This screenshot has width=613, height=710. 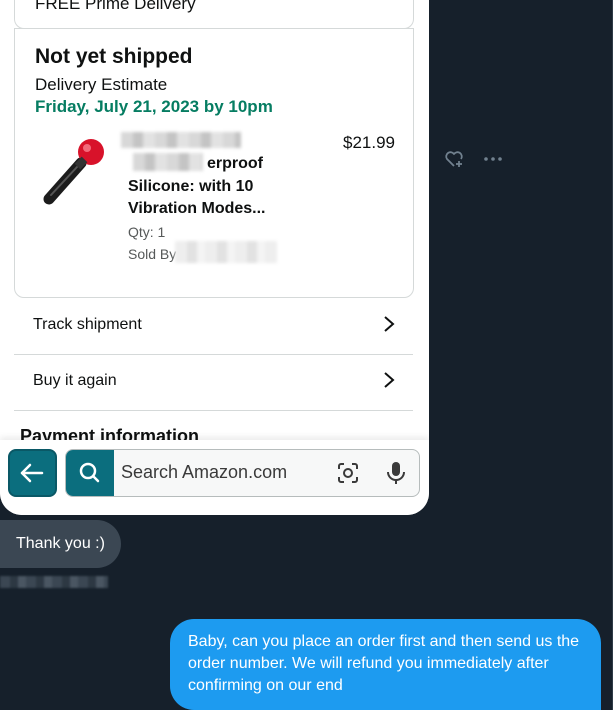 What do you see at coordinates (115, 6) in the screenshot?
I see `delivery-type-label: FREE Prime Delivery` at bounding box center [115, 6].